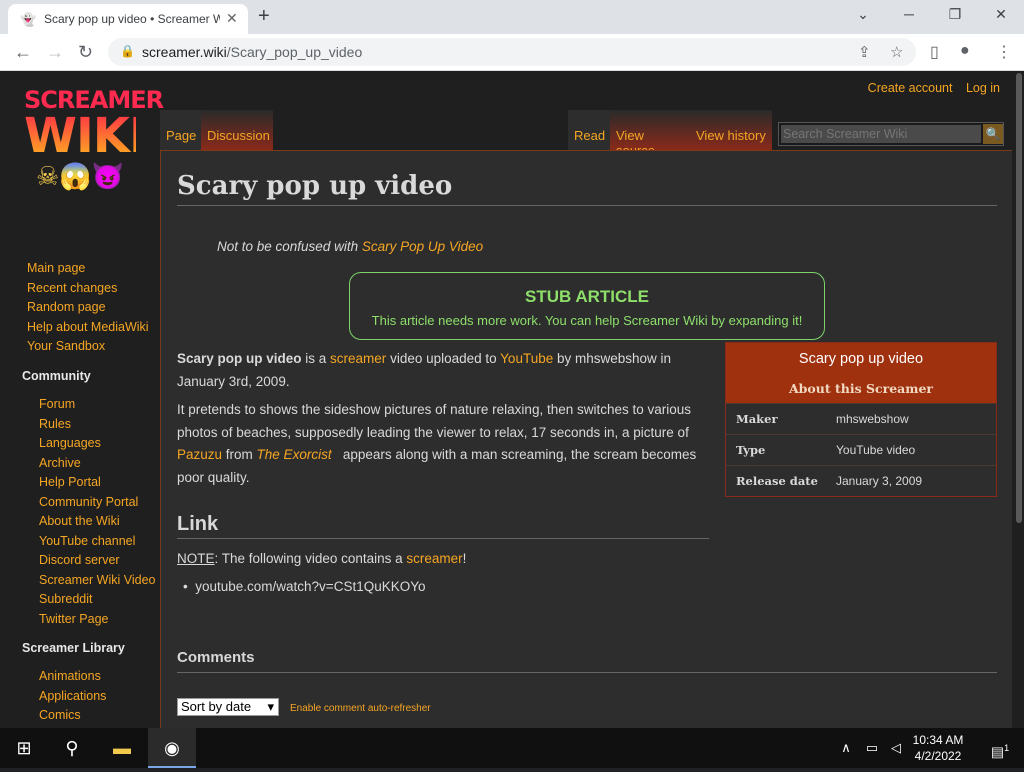 This screenshot has height=772, width=1024. Describe the element at coordinates (777, 481) in the screenshot. I see `infobox-key: Release date` at that location.